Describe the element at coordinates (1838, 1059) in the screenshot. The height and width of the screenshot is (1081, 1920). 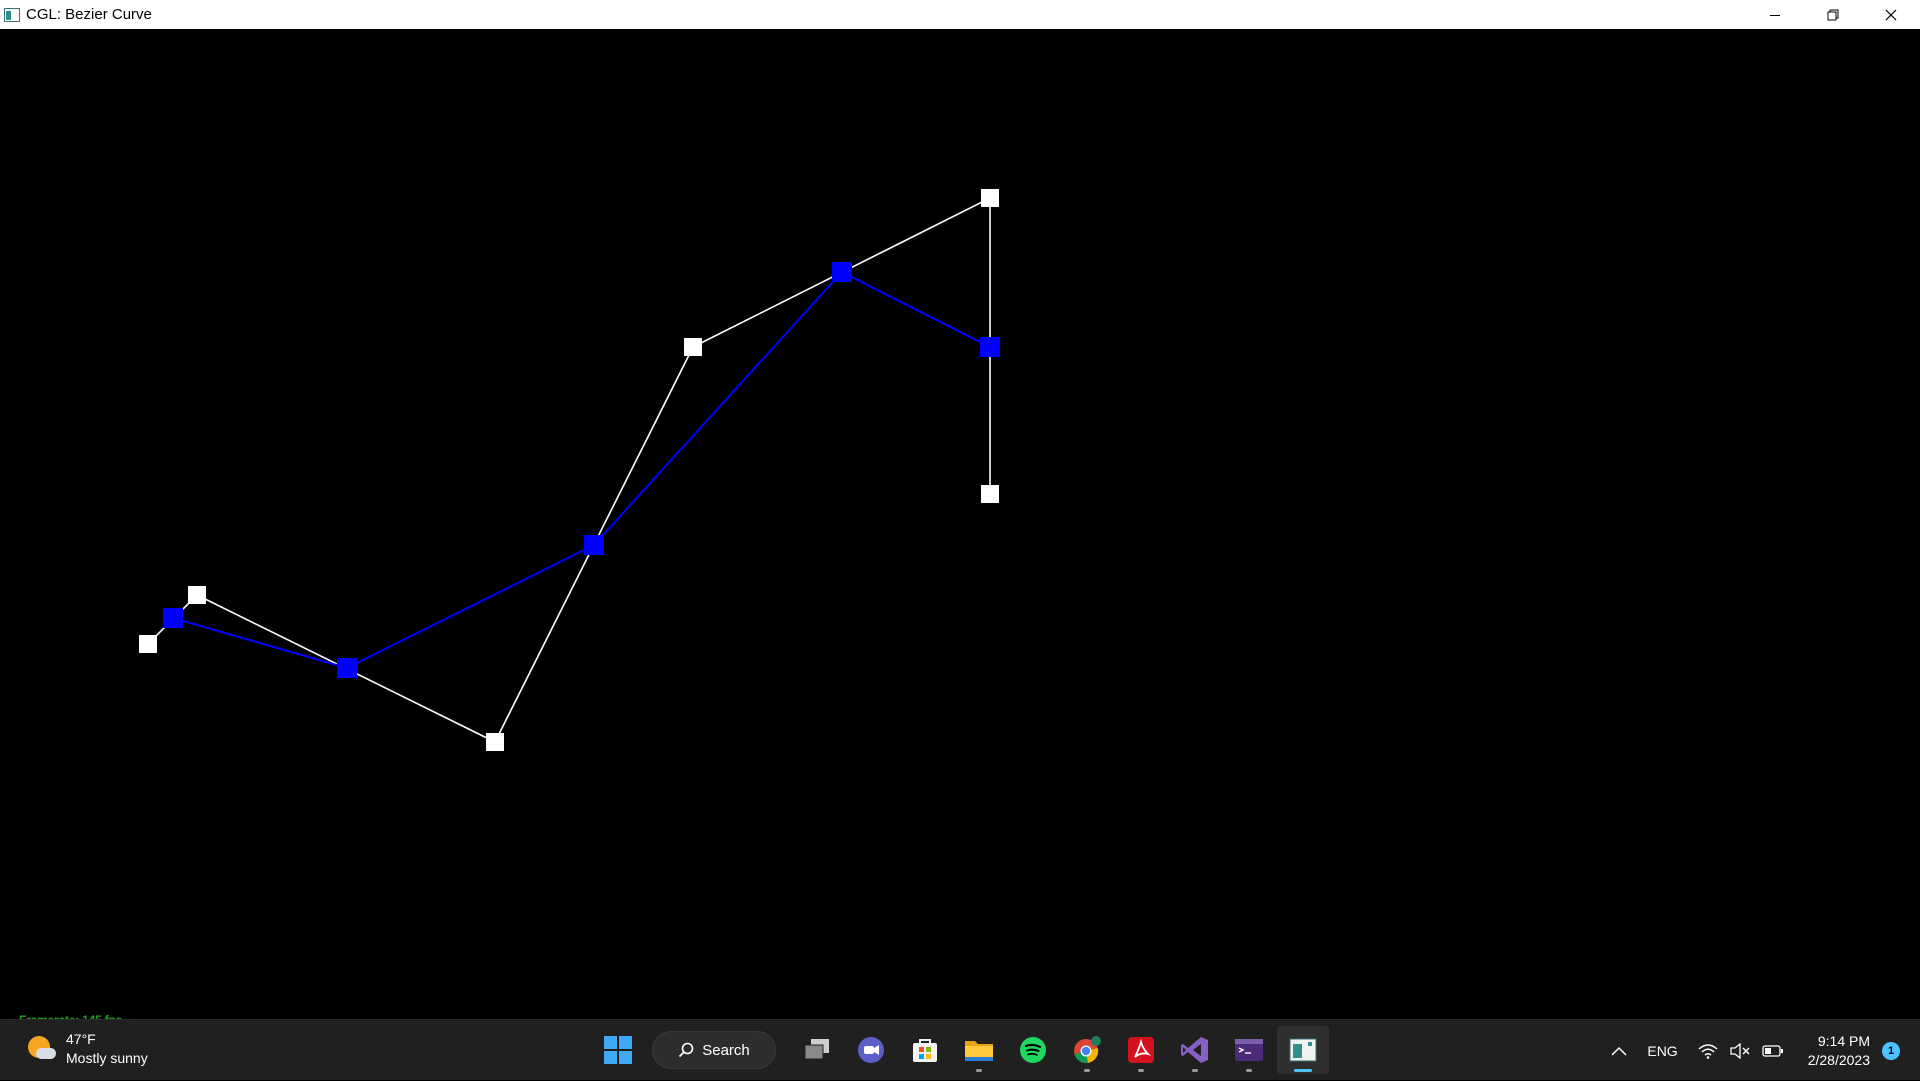
I see `clock-date: 2/28/2023` at that location.